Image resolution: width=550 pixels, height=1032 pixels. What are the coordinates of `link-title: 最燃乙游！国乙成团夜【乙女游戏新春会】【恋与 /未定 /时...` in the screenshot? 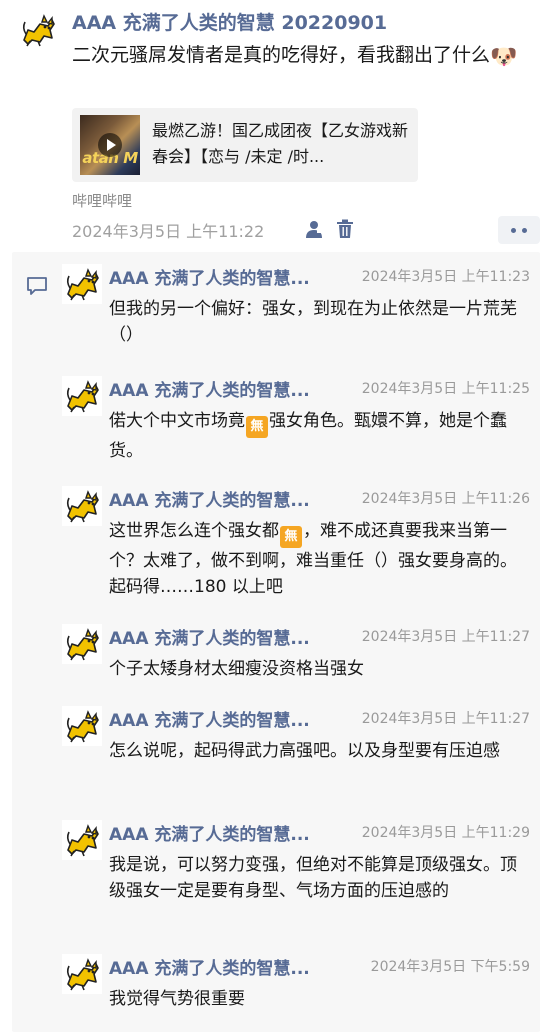 It's located at (280, 143).